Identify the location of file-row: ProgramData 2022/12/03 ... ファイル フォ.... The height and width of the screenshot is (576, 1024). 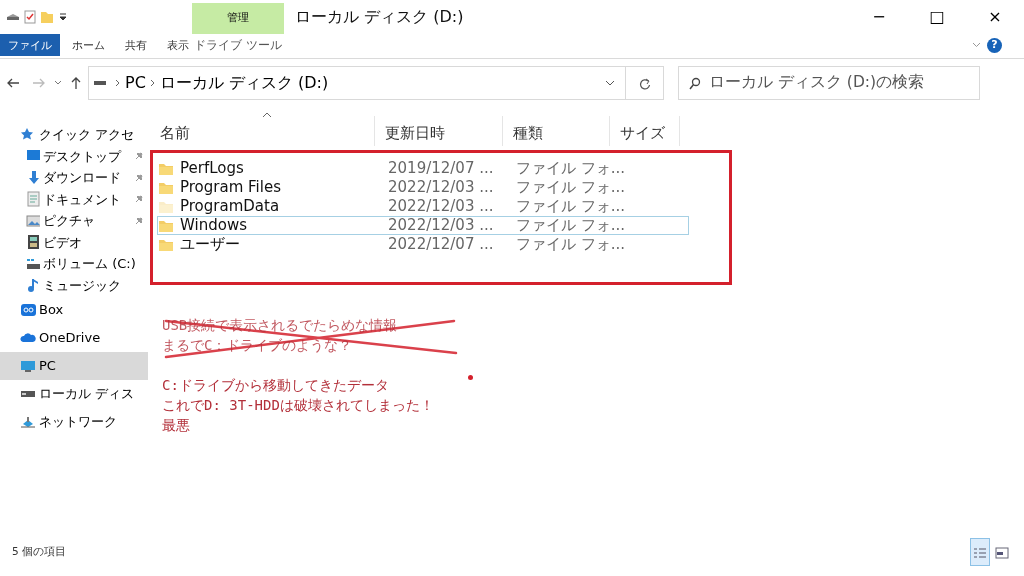
(423, 206).